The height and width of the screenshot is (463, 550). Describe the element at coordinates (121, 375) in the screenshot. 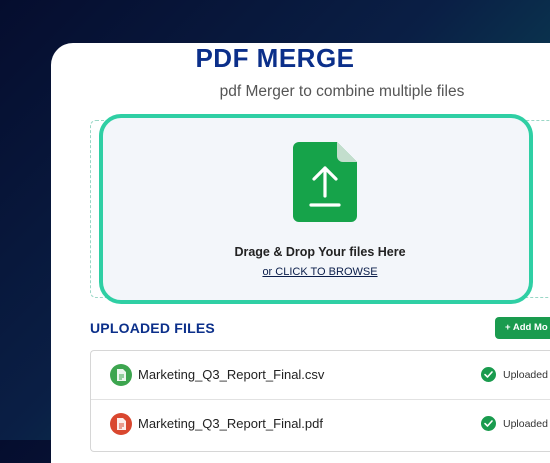

I see `csv-file-icon` at that location.